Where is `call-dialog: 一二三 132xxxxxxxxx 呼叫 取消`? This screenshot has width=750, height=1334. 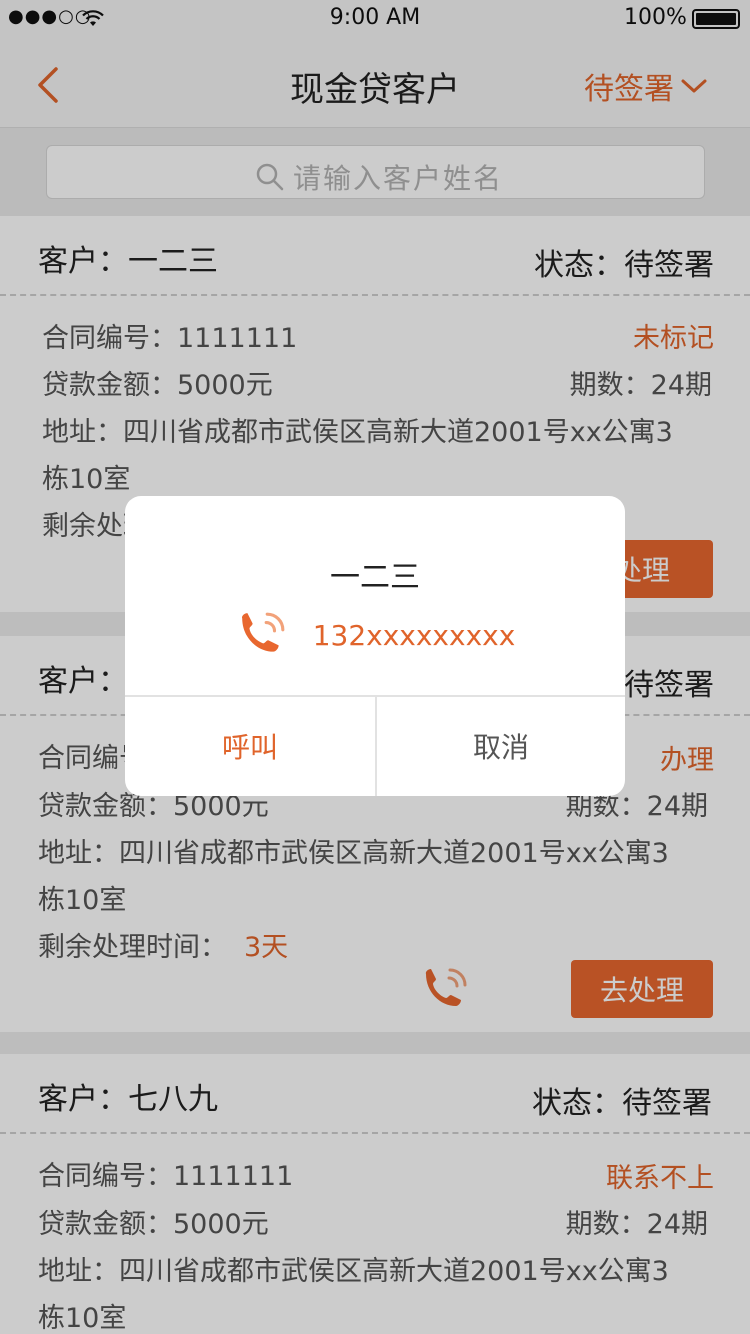
call-dialog: 一二三 132xxxxxxxxx 呼叫 取消 is located at coordinates (375, 646).